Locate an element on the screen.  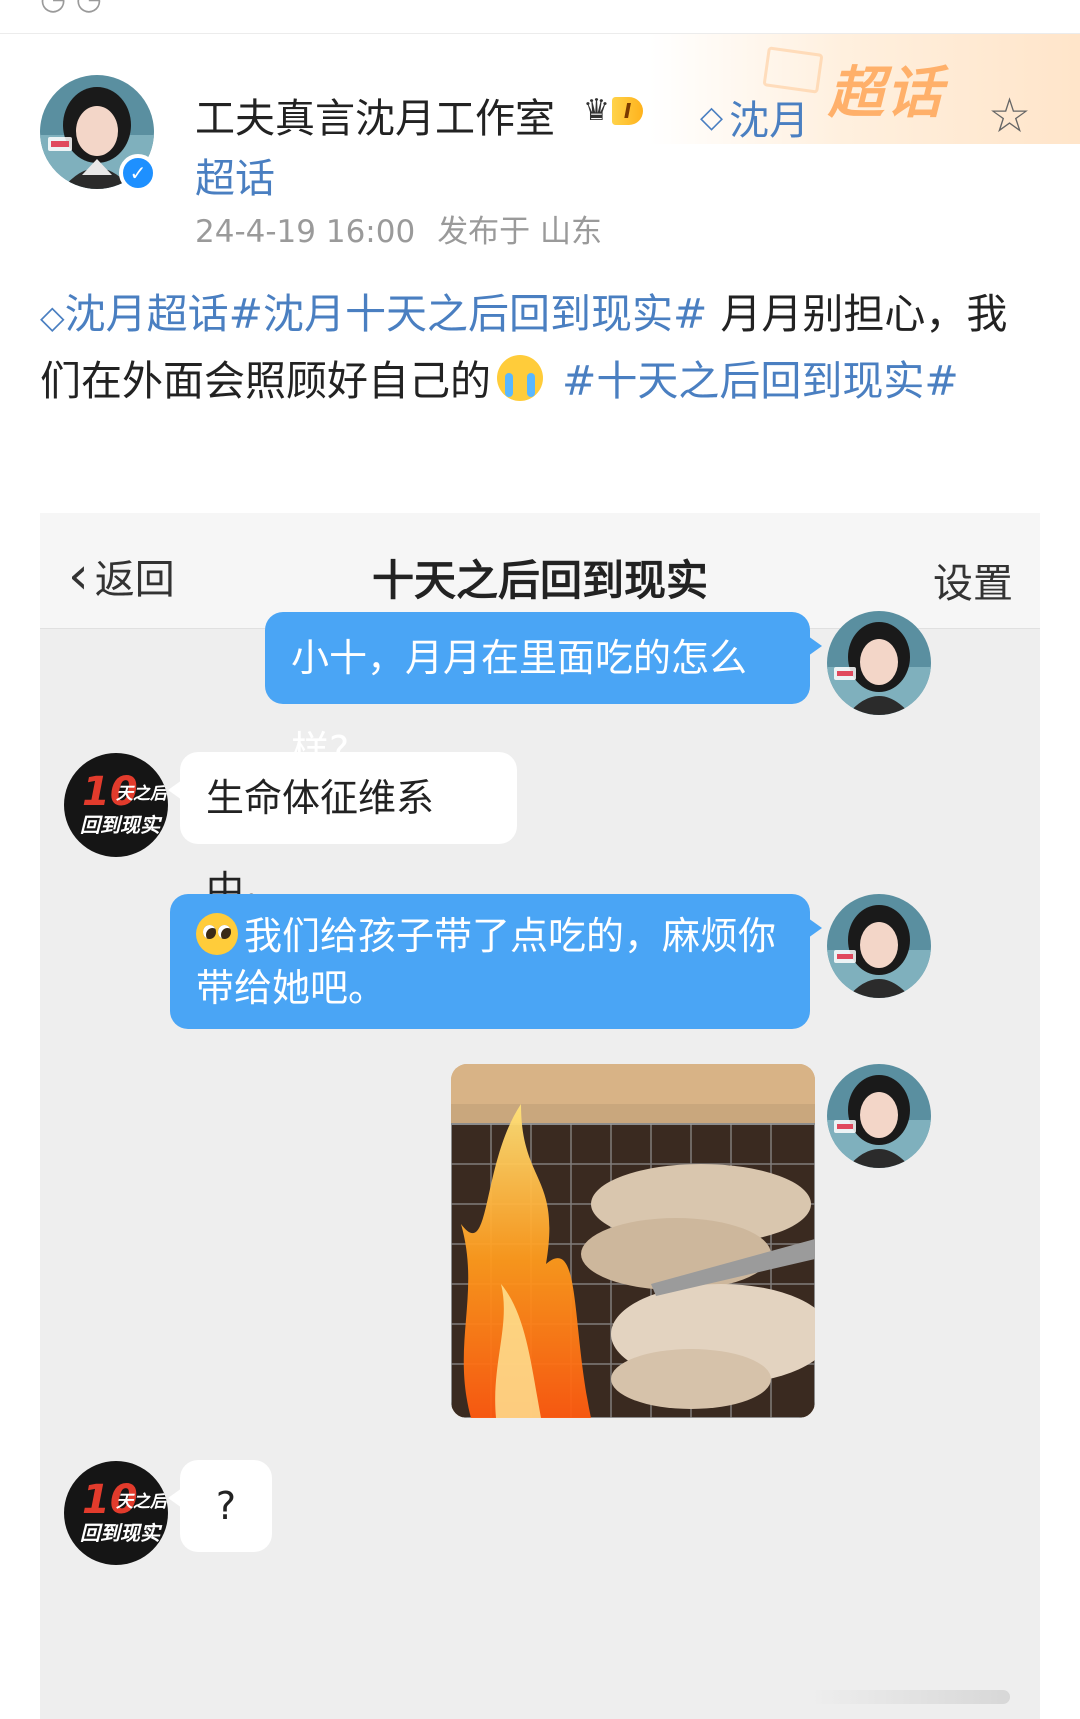
supertopic-decoration-label: 超话 is located at coordinates (886, 93).